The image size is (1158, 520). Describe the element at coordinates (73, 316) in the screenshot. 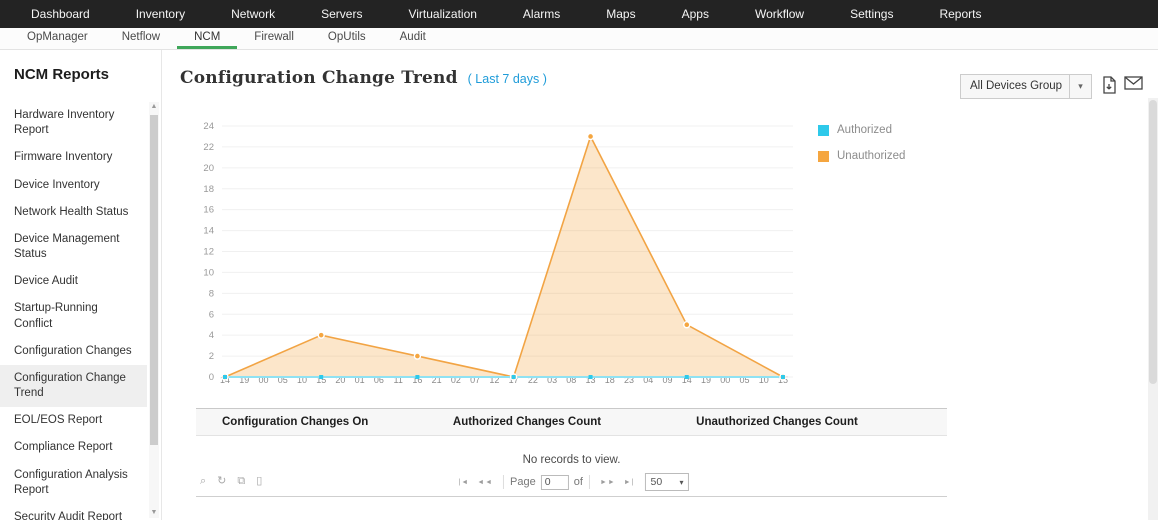

I see `sidebar-item-startup-running-conflict: Startup-Running Conflict` at that location.